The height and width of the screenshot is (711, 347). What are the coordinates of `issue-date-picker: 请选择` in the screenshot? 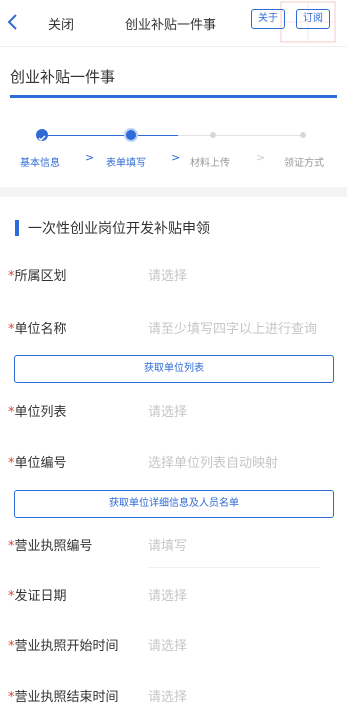 It's located at (167, 594).